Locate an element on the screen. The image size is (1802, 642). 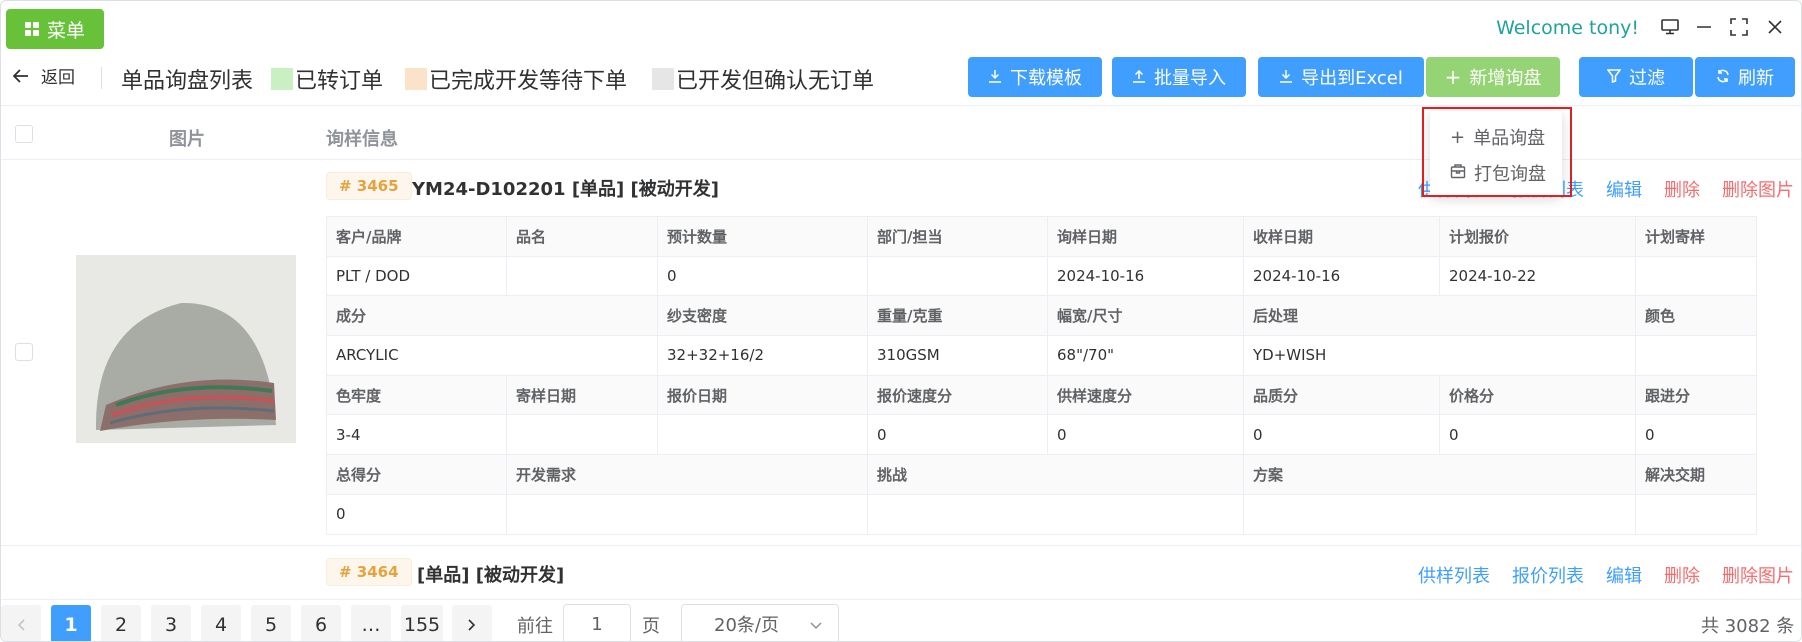
back-button: 返回 is located at coordinates (43, 75).